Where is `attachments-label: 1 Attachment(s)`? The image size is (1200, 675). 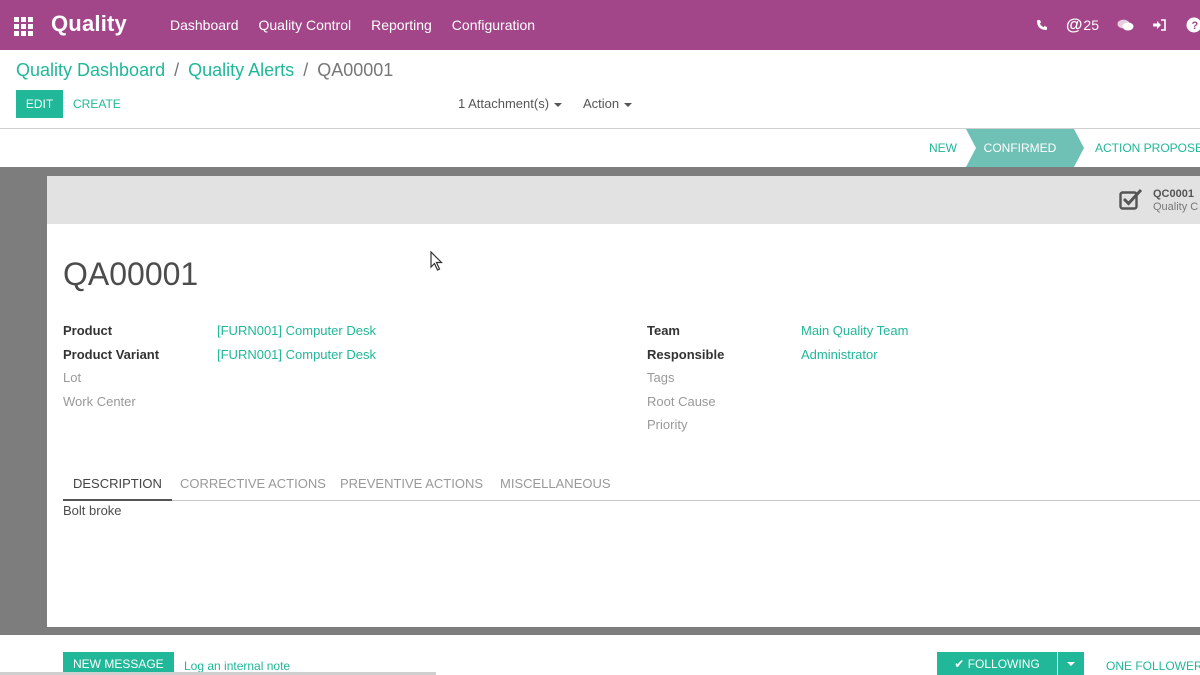 attachments-label: 1 Attachment(s) is located at coordinates (504, 103).